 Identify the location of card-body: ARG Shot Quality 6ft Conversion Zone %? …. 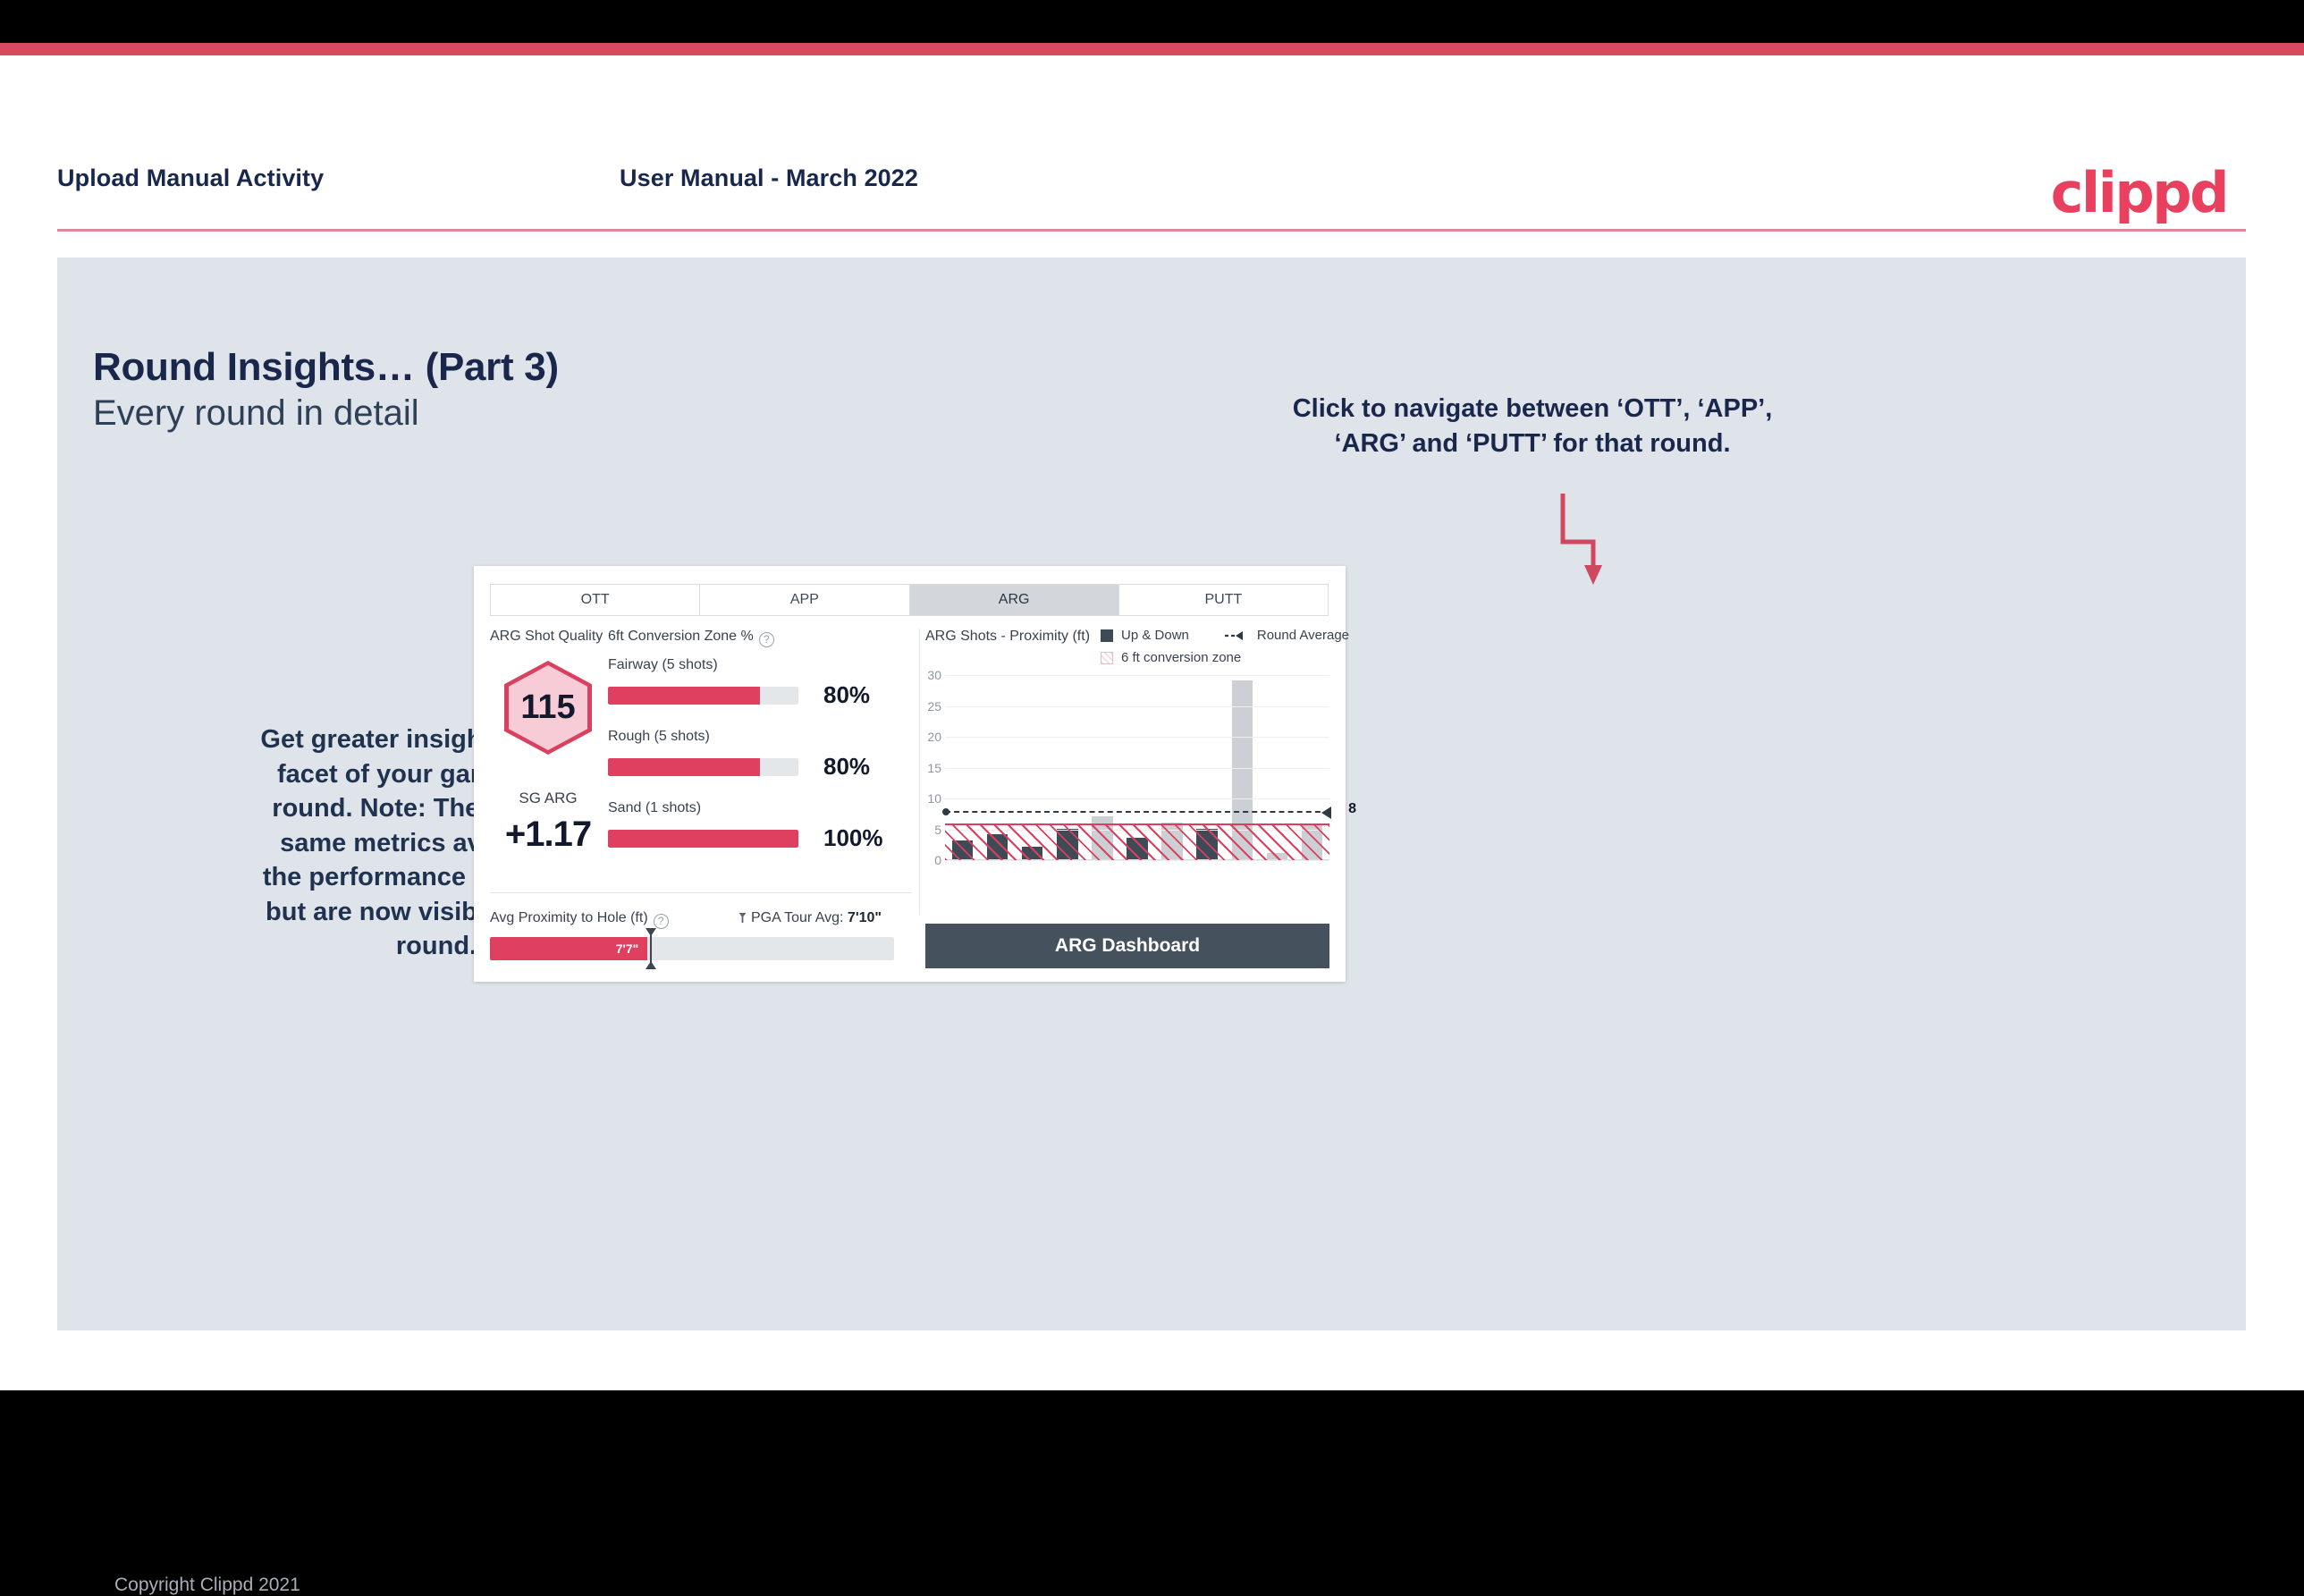
(915, 805).